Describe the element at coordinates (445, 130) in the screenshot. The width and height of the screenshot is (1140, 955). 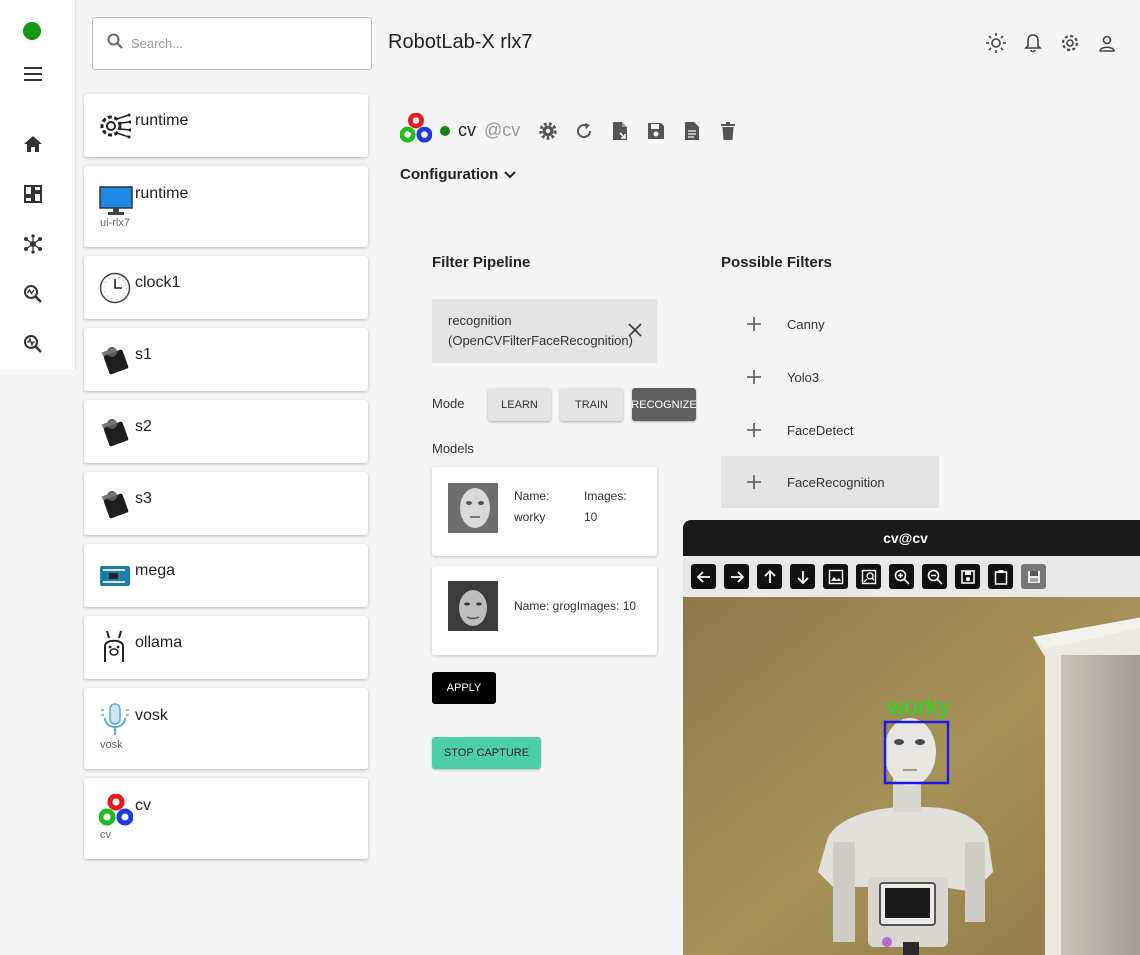
I see `service-status-dot` at that location.